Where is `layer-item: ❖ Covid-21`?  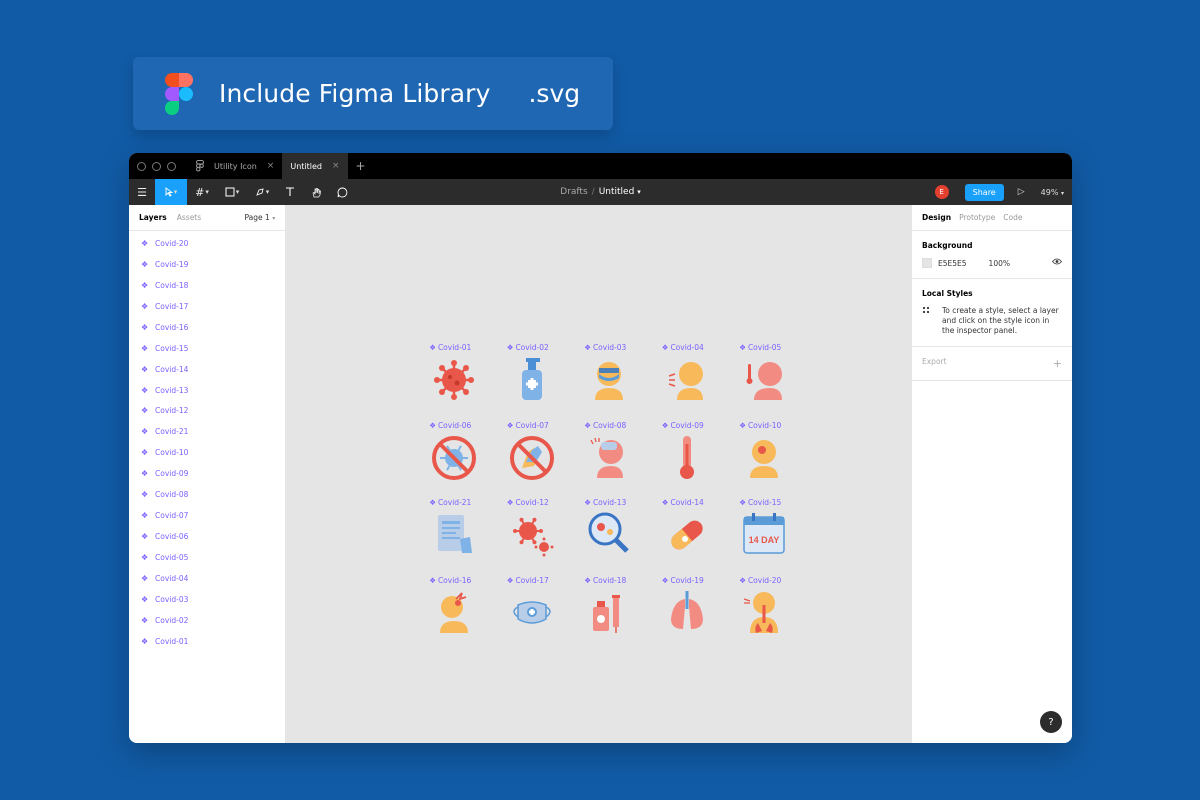 layer-item: ❖ Covid-21 is located at coordinates (207, 431).